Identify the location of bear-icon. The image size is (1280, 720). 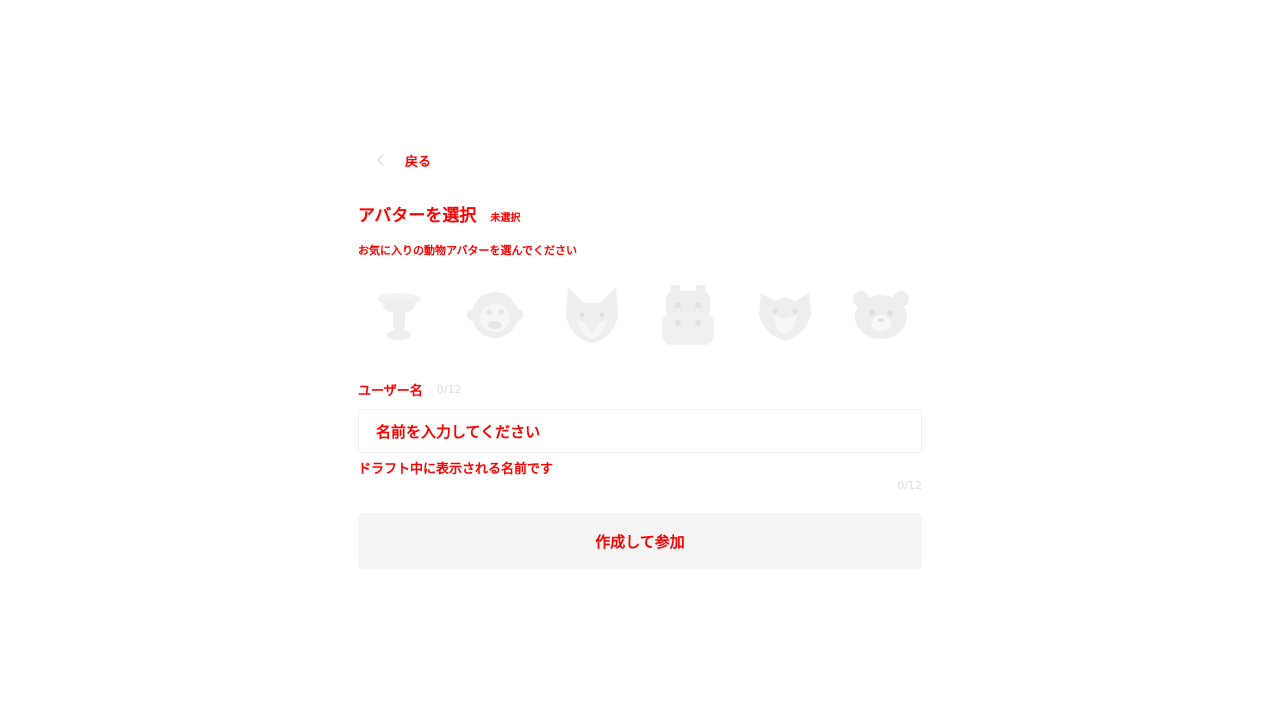
(880, 315).